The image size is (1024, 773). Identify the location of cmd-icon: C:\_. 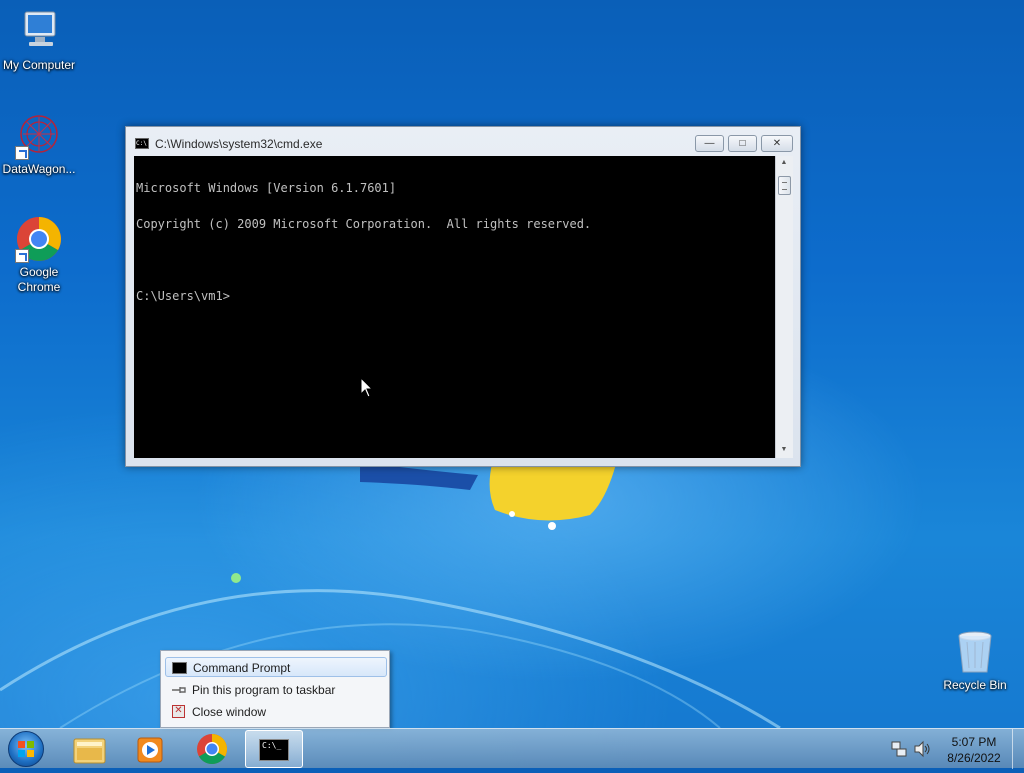
(274, 750).